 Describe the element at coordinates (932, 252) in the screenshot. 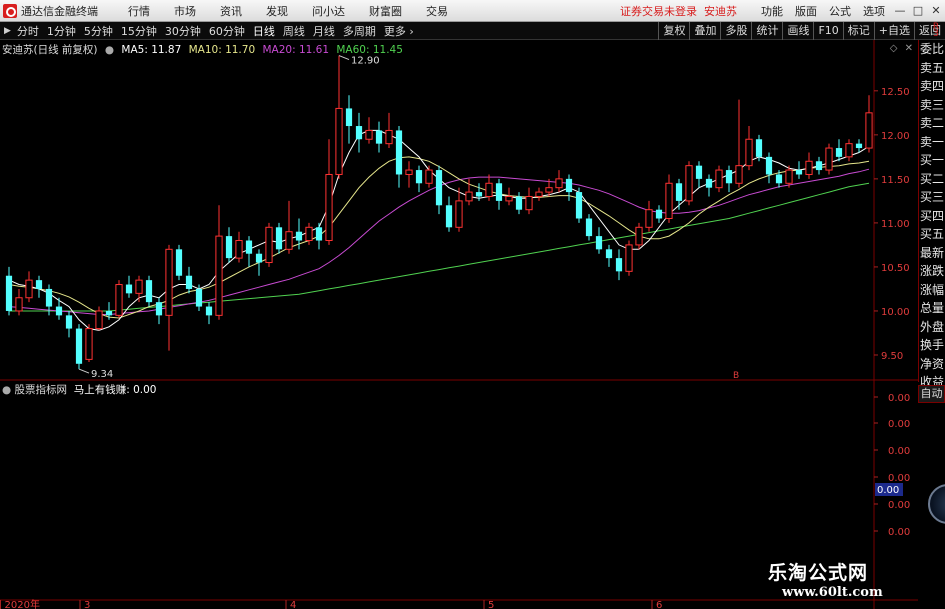

I see `panel-row: 最新` at that location.